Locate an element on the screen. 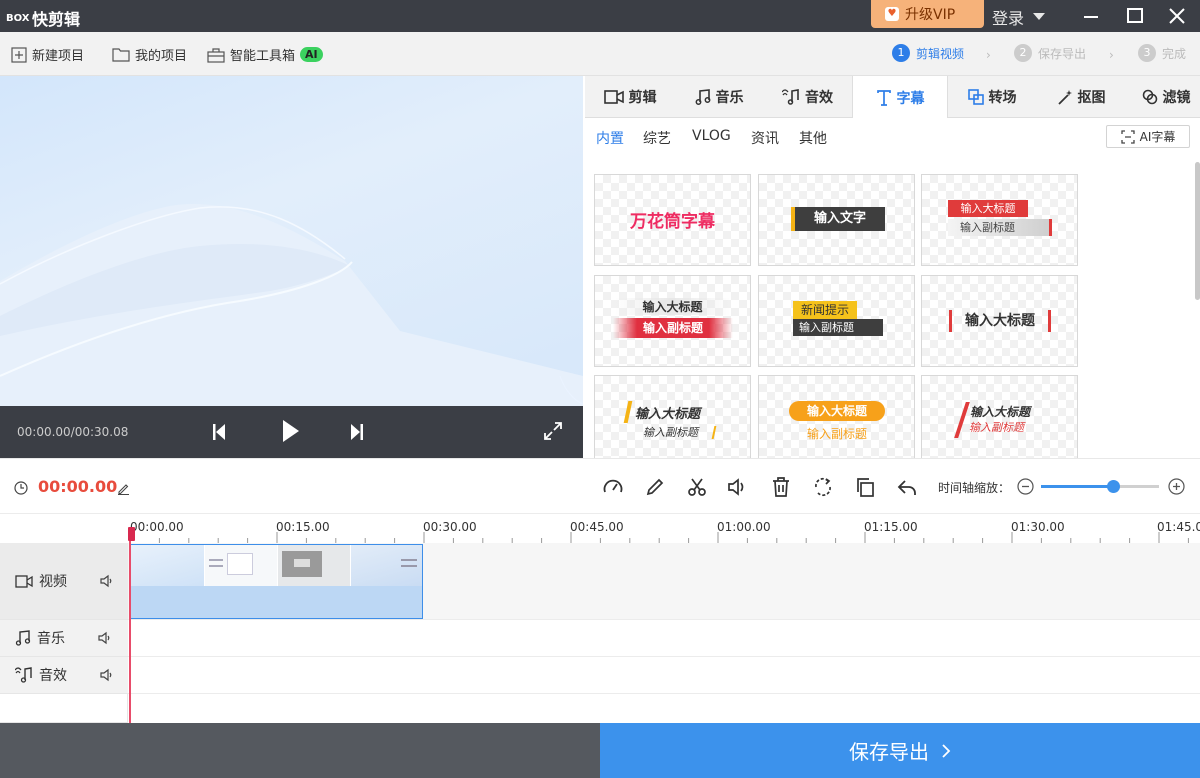 The width and height of the screenshot is (1200, 778). template-text: 输入大标题 is located at coordinates (1000, 321).